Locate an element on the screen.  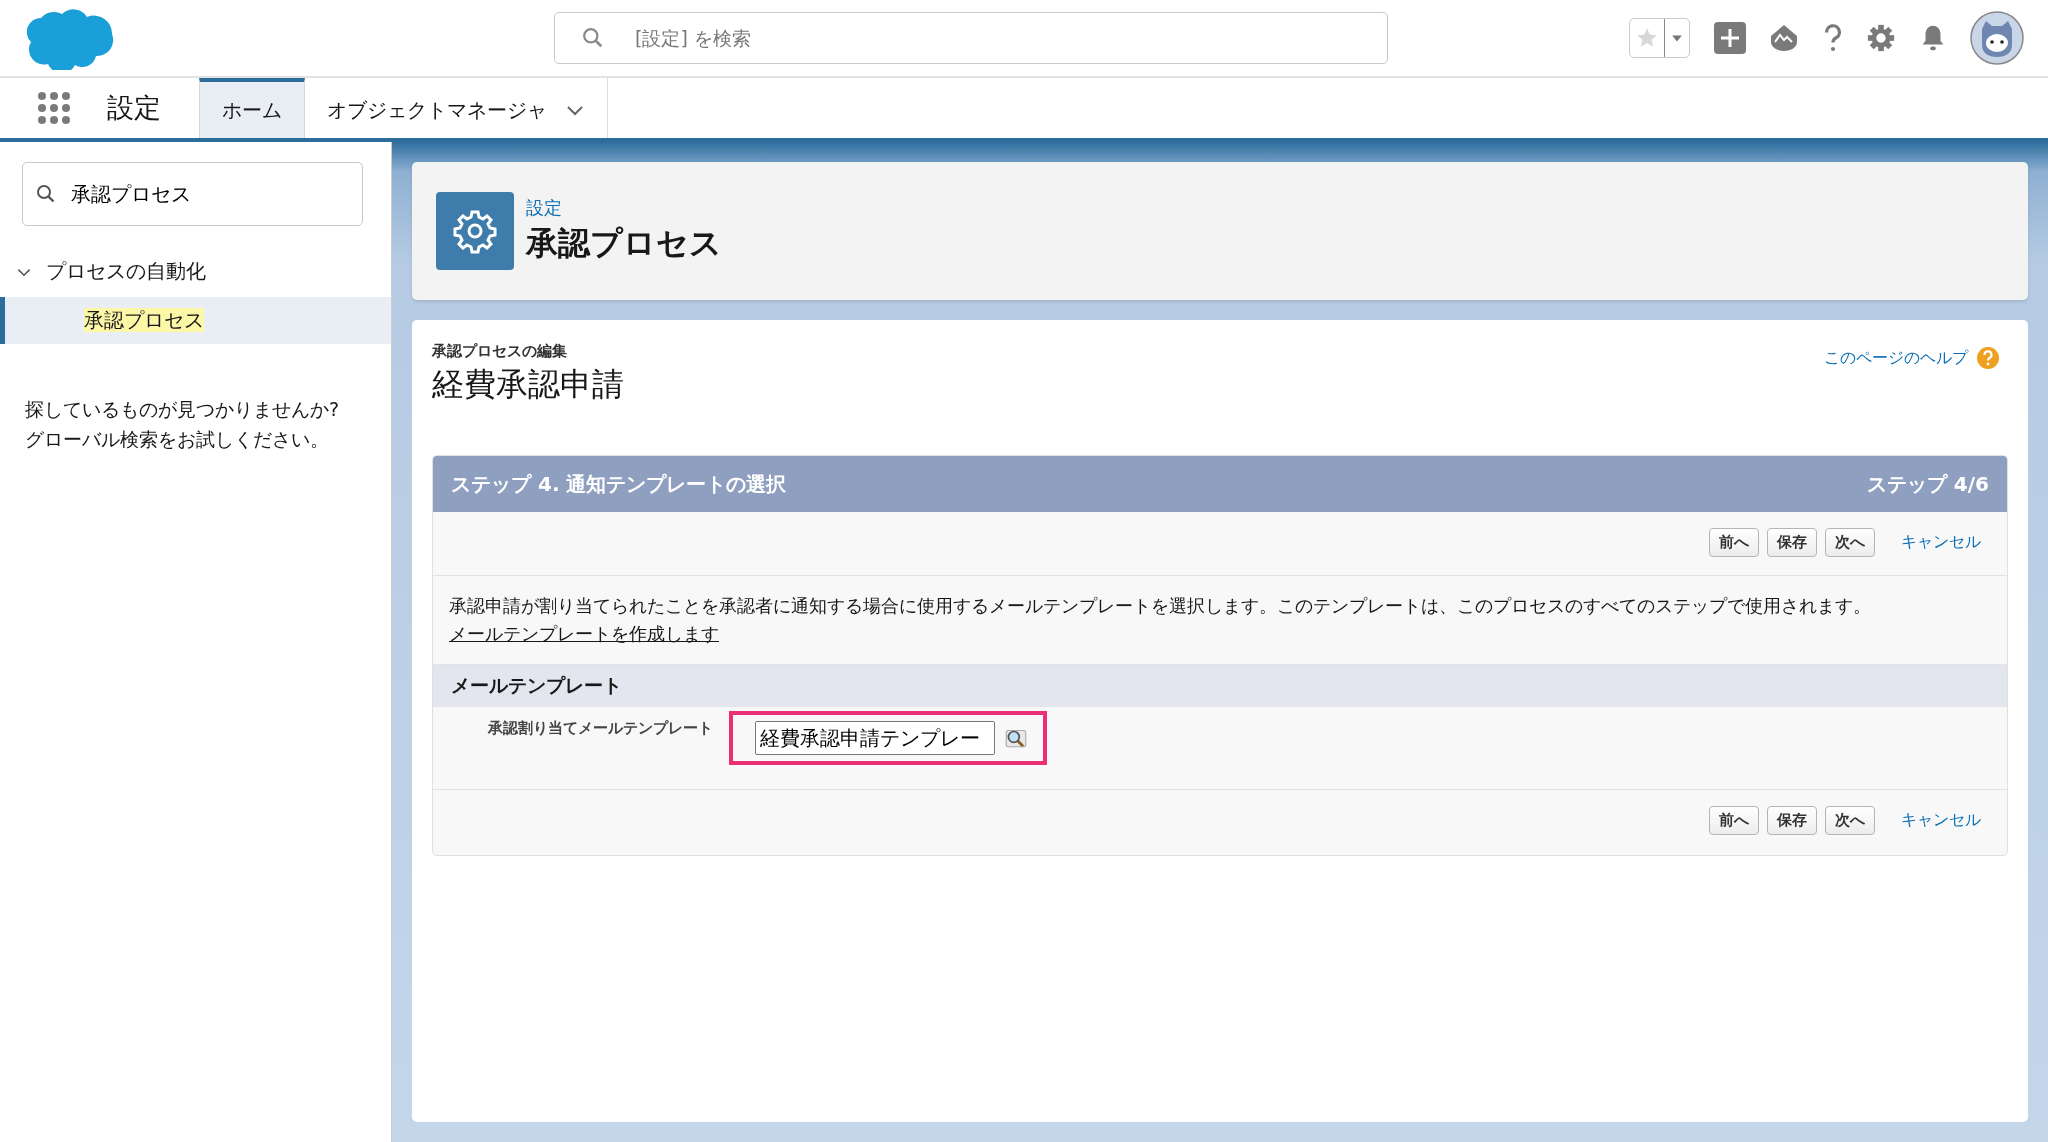
step-counter: ステップ 4/6 is located at coordinates (1927, 484).